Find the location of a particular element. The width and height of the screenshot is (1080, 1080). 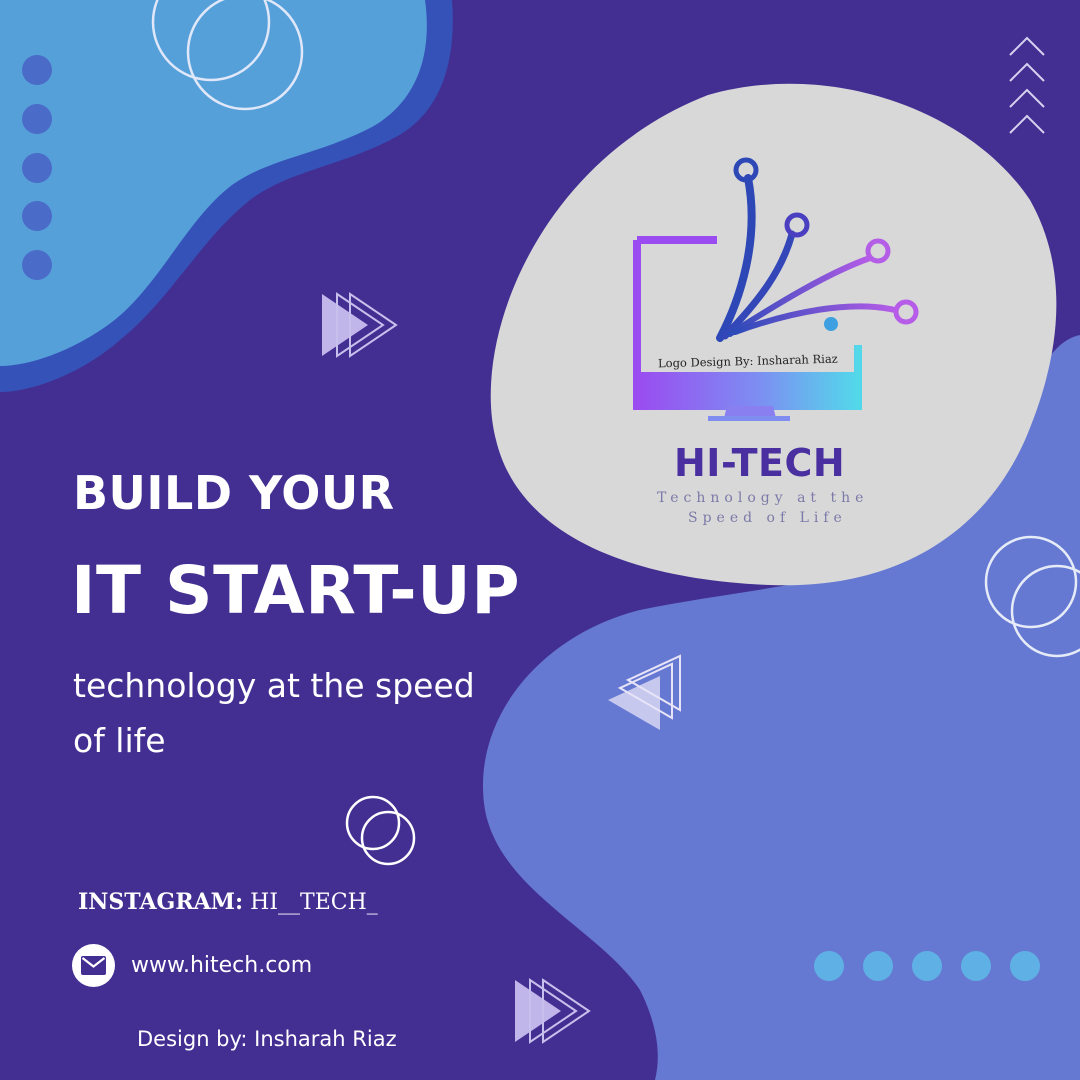

design-credit: Design by: Insharah Riaz is located at coordinates (267, 1039).